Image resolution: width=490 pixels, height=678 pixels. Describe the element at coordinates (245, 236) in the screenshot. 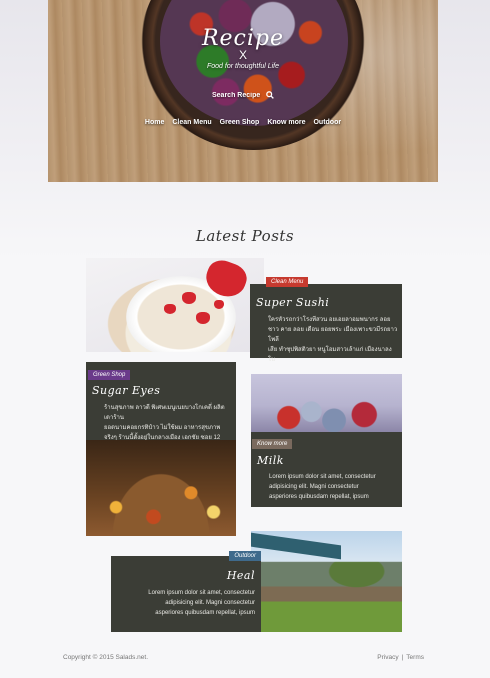

I see `section-title: Latest Posts` at that location.